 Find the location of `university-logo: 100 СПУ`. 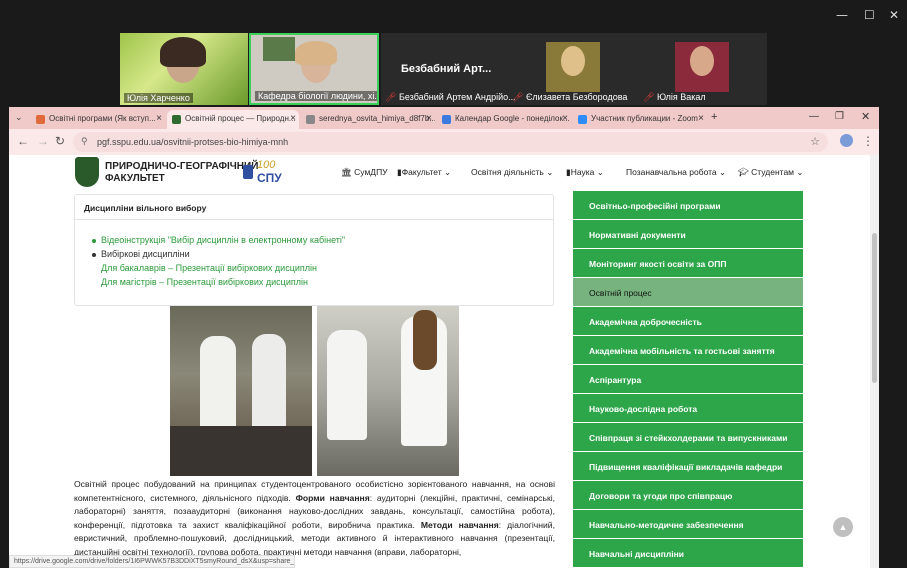

university-logo: 100 СПУ is located at coordinates (273, 173).